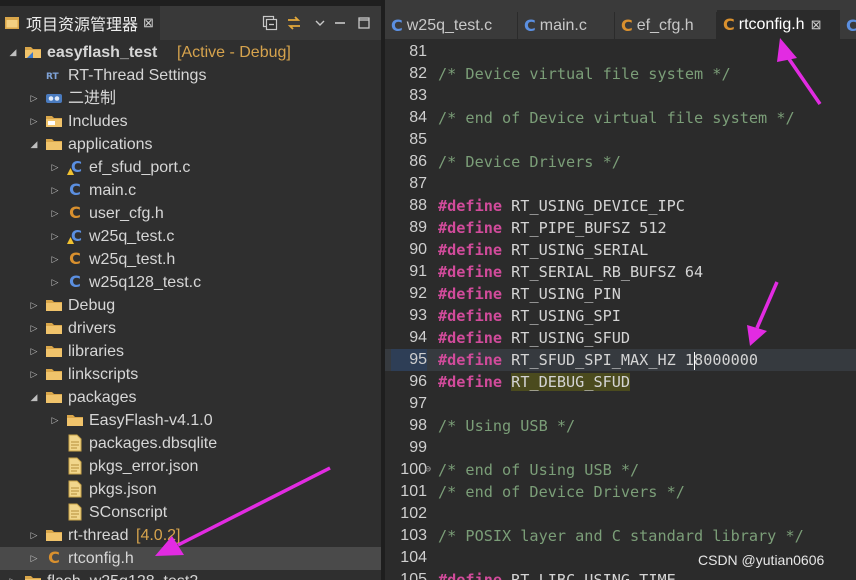 This screenshot has width=856, height=580. Describe the element at coordinates (270, 23) in the screenshot. I see `collapse-all-icon` at that location.